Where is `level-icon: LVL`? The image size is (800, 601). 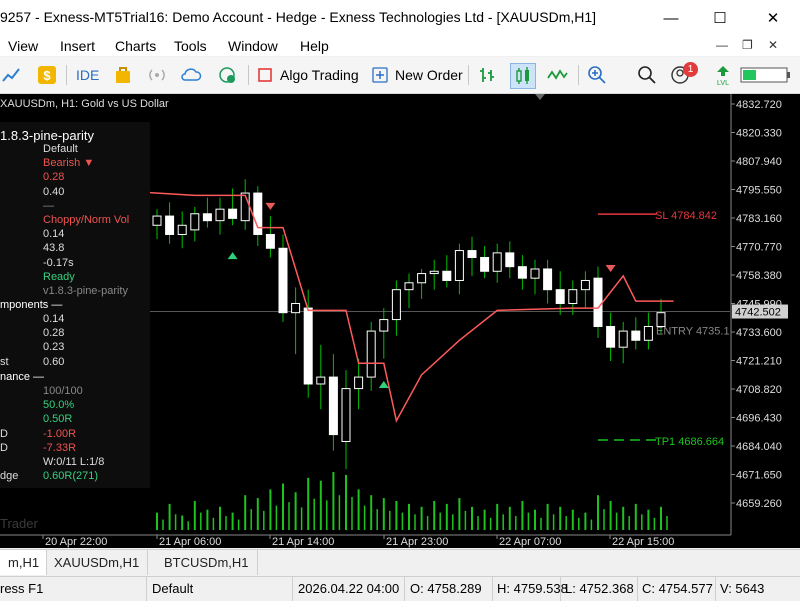 level-icon: LVL is located at coordinates (723, 75).